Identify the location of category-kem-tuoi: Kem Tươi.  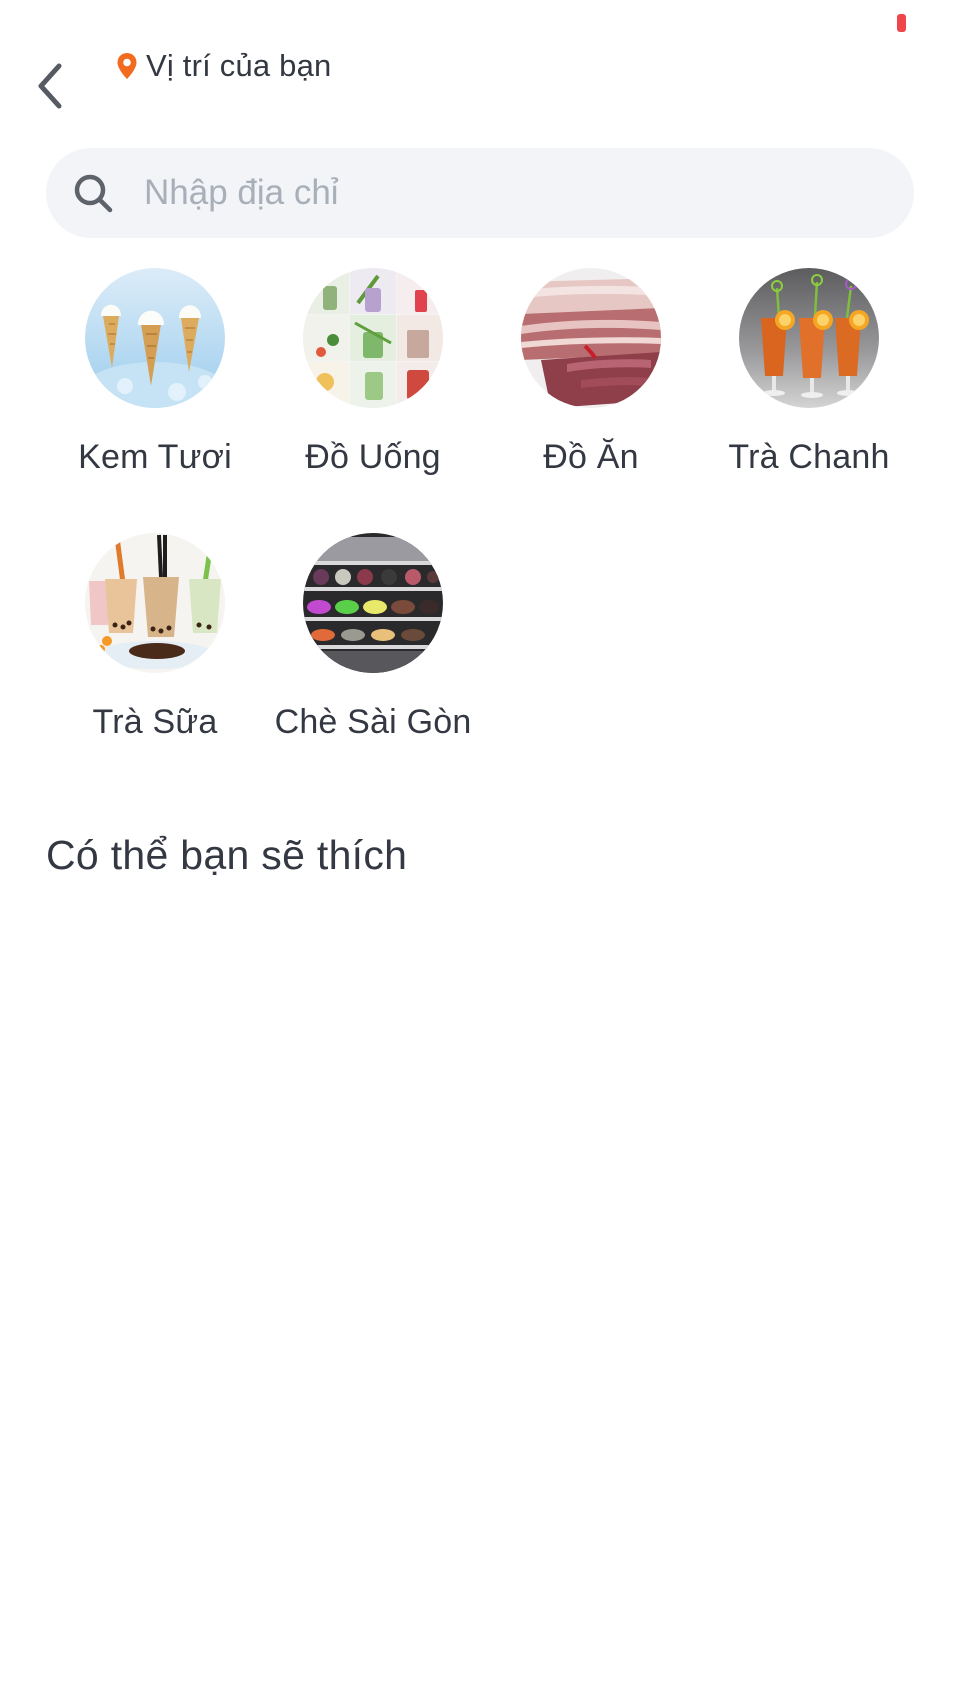
(155, 372).